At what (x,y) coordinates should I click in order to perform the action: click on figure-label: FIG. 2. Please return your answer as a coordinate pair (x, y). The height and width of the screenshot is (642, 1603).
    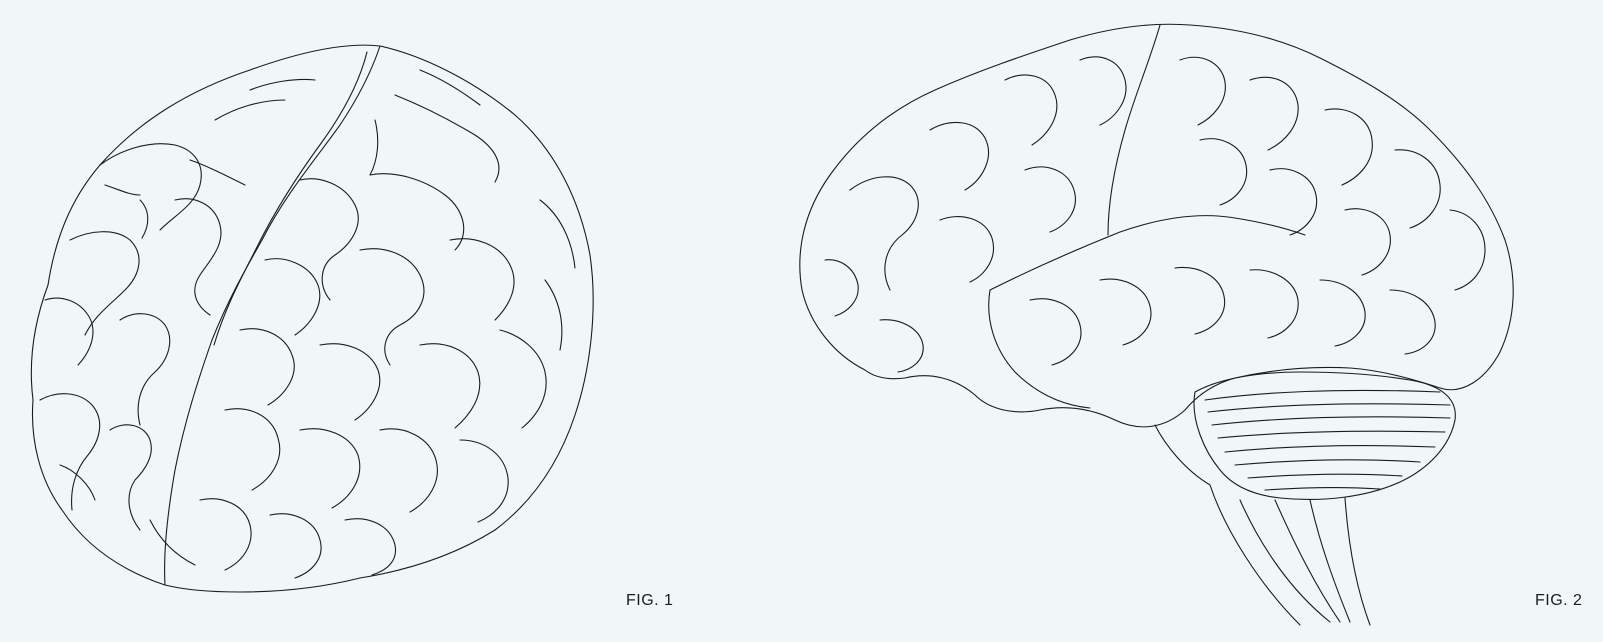
    Looking at the image, I should click on (1559, 600).